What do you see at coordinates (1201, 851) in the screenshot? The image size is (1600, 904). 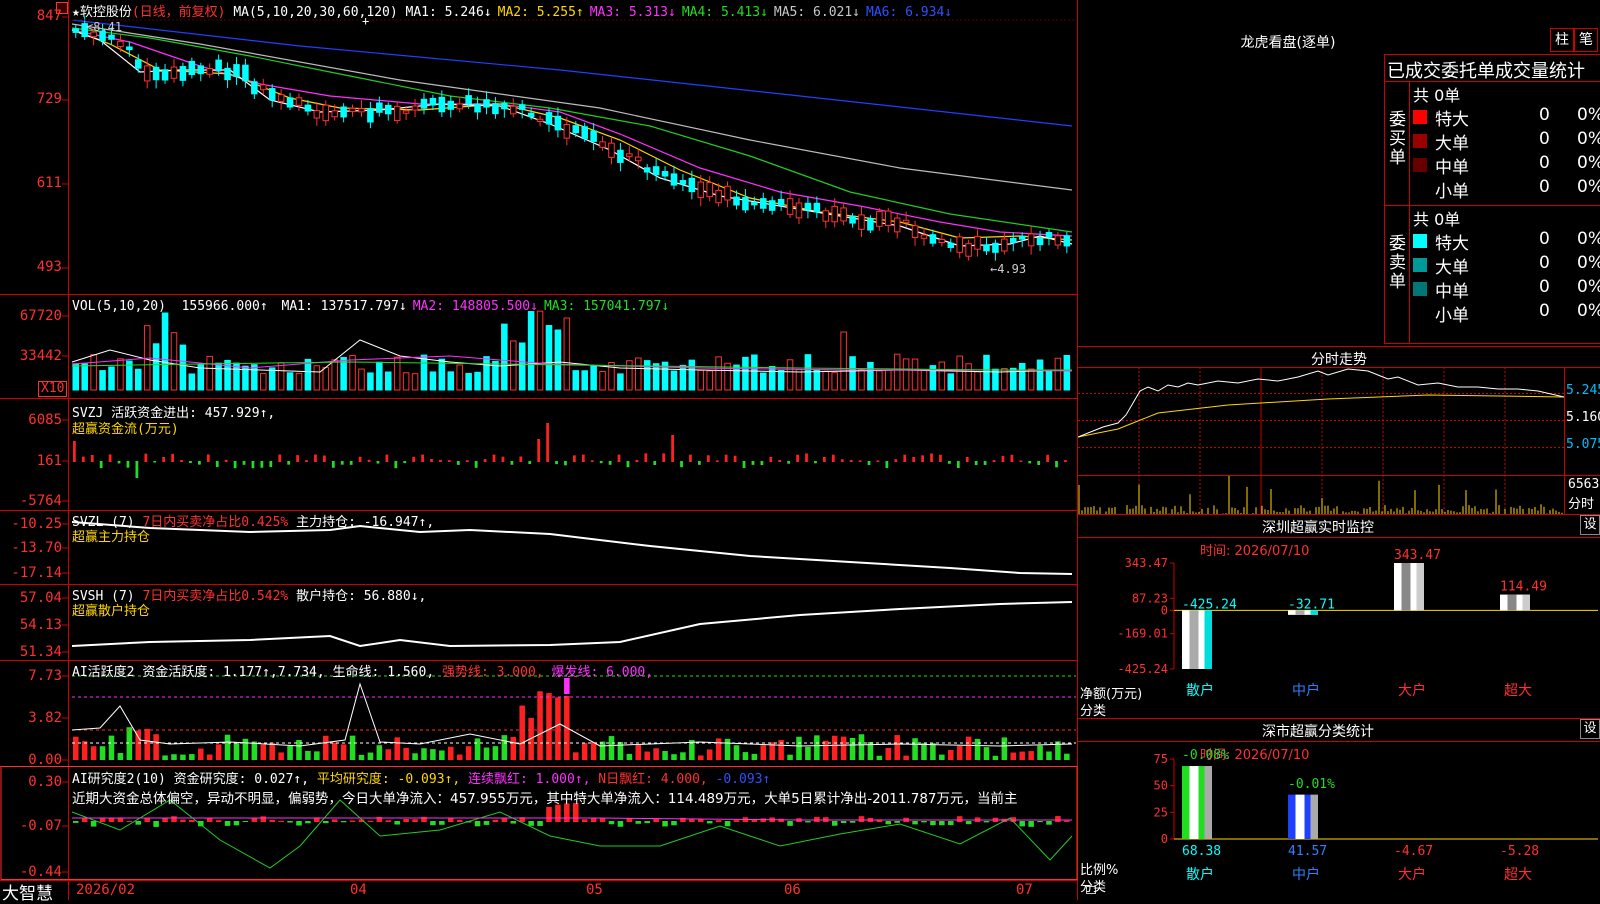 I see `bar-value-label: 68.38` at bounding box center [1201, 851].